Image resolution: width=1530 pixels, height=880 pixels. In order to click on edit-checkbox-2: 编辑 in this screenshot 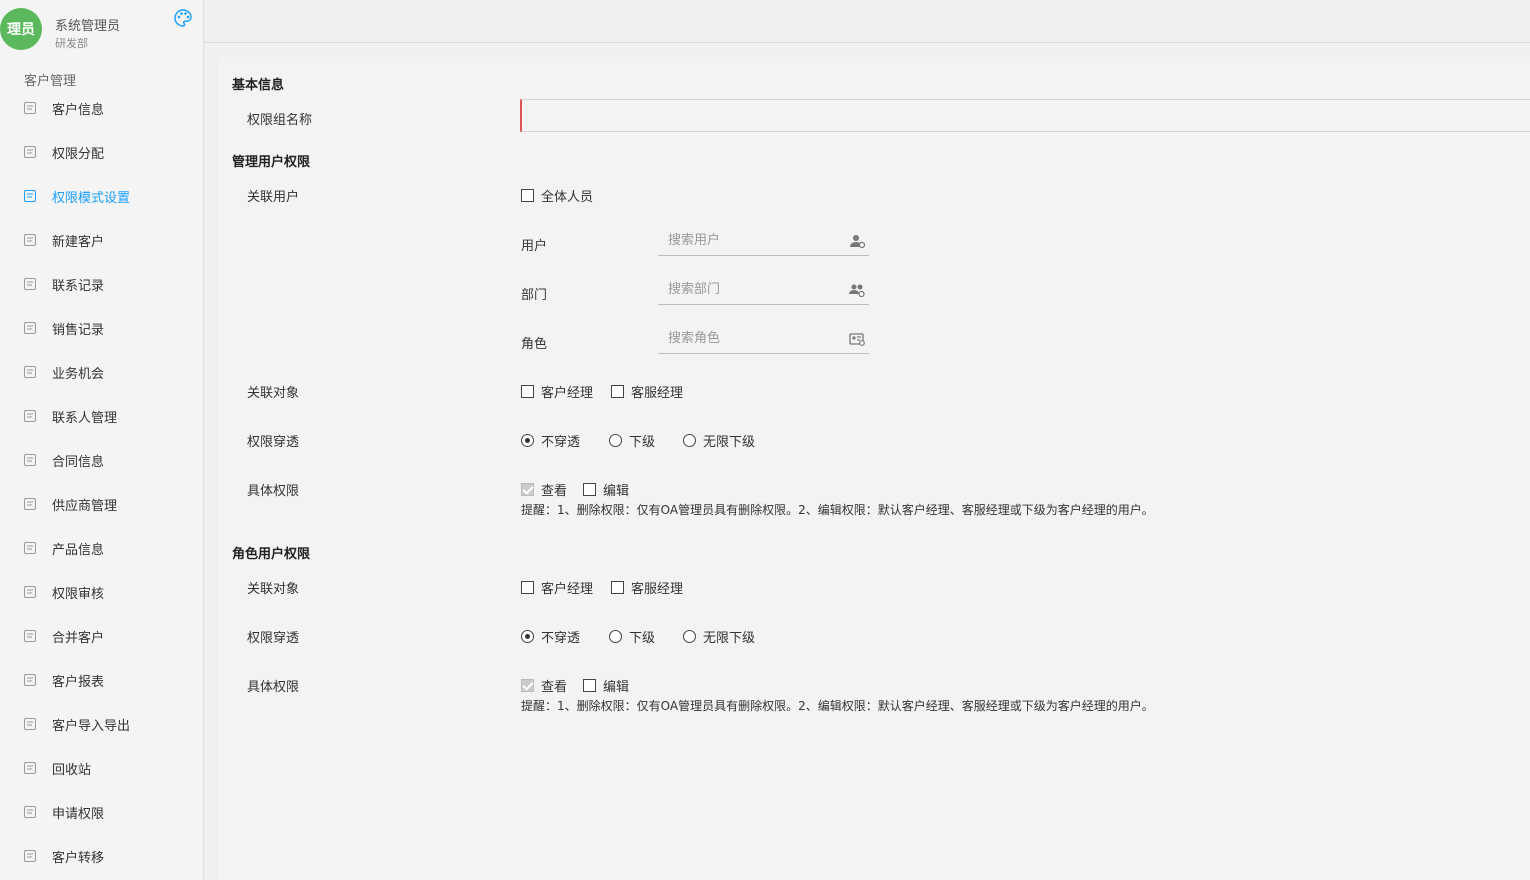, I will do `click(606, 685)`.